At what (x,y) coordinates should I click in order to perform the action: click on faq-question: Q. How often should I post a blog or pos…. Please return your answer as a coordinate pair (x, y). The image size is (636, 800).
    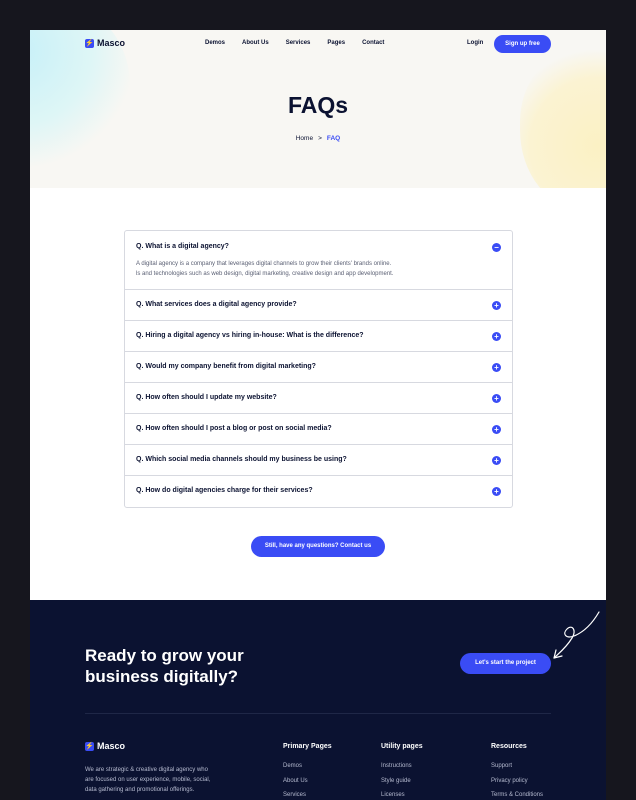
    Looking at the image, I should click on (234, 428).